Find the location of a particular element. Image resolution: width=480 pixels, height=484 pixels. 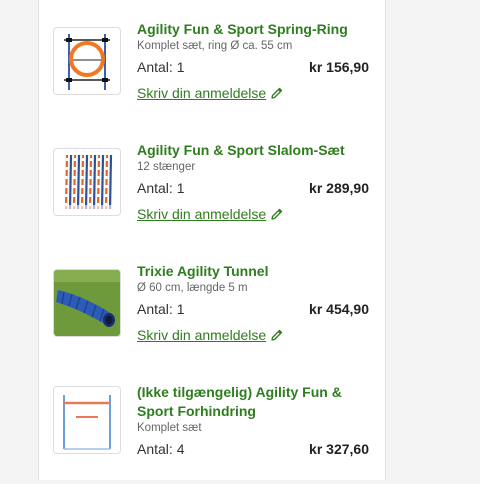

product-name: Agility Fun & Sport Slalom-Sæt is located at coordinates (256, 150).